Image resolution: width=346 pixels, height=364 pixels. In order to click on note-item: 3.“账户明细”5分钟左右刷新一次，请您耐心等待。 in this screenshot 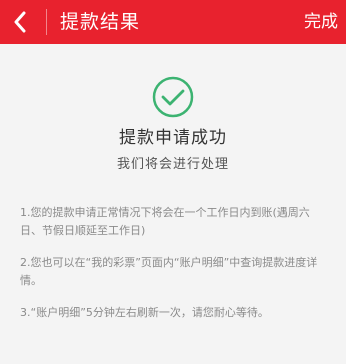, I will do `click(144, 312)`.